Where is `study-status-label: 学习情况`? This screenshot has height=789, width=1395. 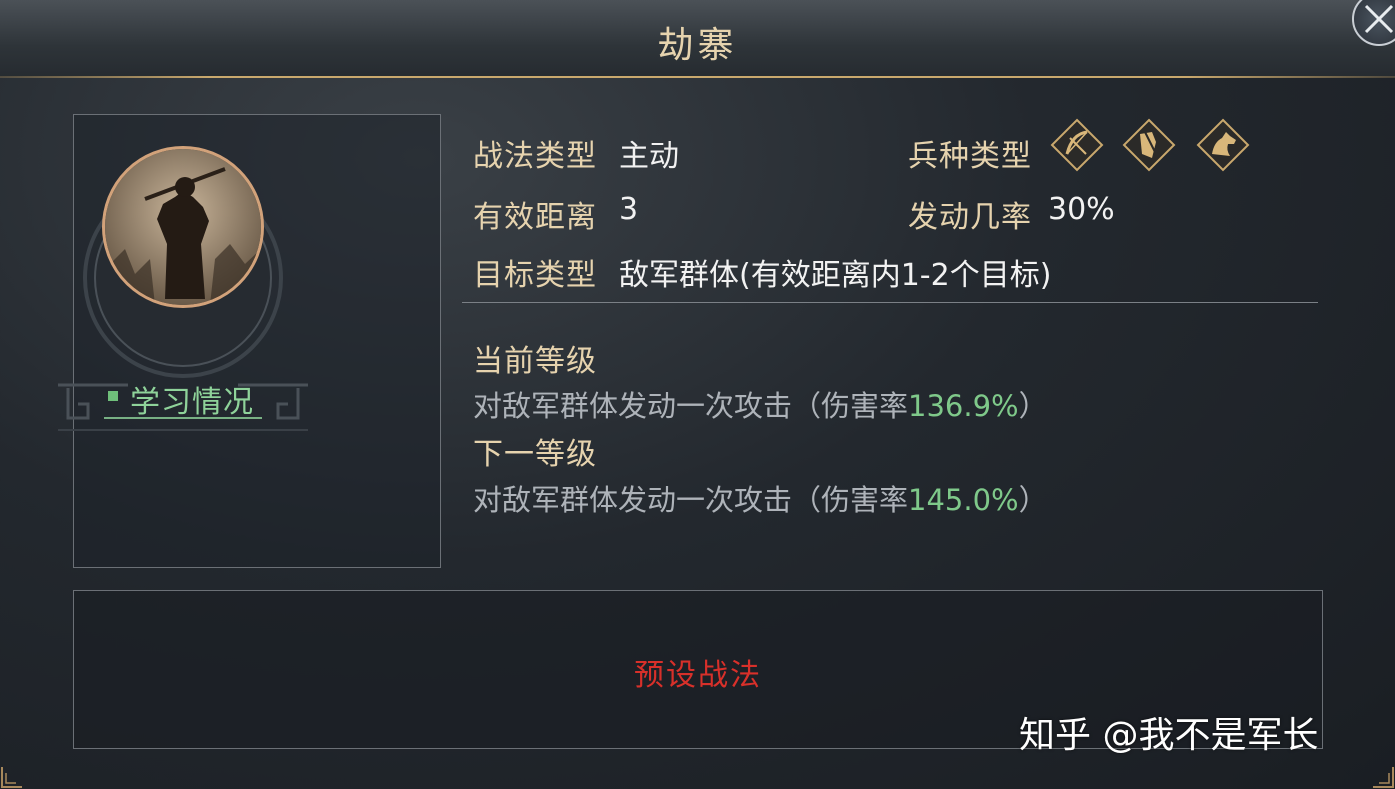 study-status-label: 学习情况 is located at coordinates (192, 402).